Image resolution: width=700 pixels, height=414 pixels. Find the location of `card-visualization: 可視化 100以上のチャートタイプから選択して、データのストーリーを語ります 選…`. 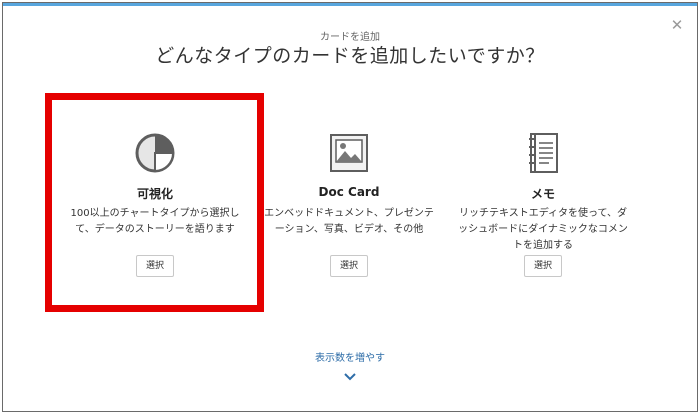

card-visualization: 可視化 100以上のチャートタイプから選択して、データのストーリーを語ります 選… is located at coordinates (155, 203).